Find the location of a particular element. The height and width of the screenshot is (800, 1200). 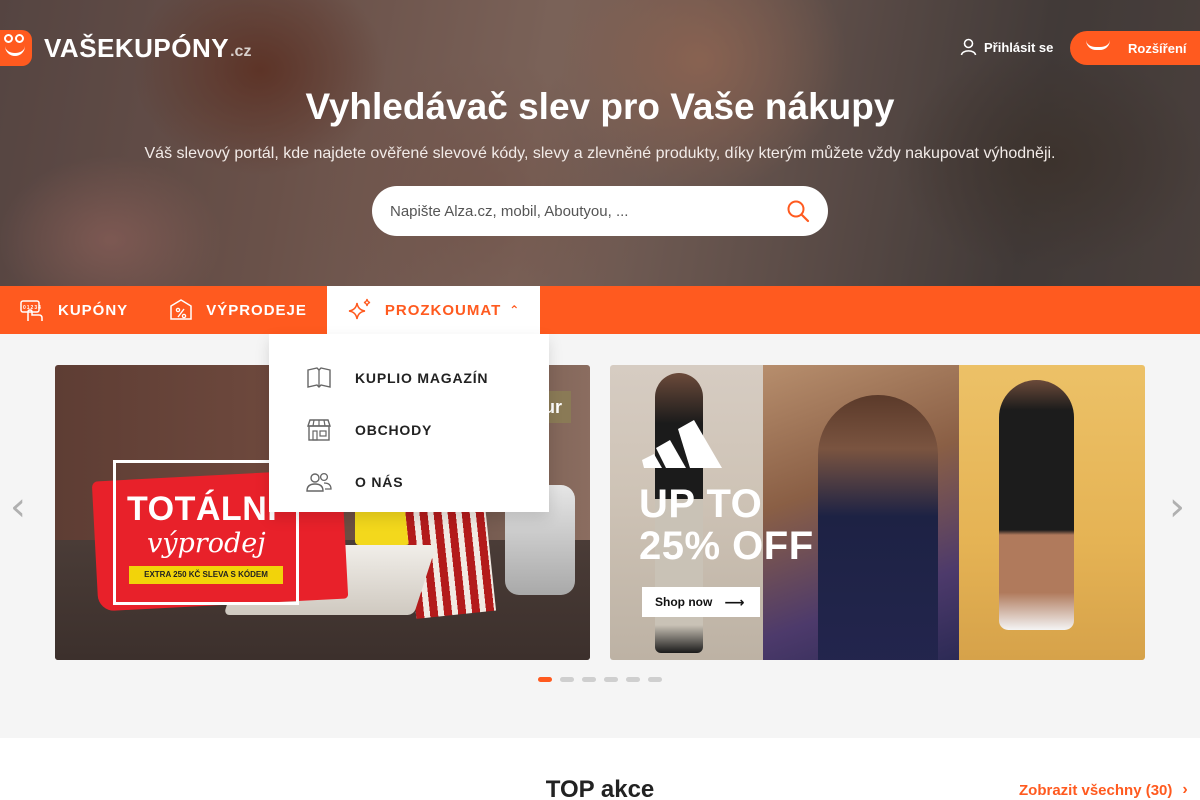

chevron-right-icon: › is located at coordinates (1185, 789).